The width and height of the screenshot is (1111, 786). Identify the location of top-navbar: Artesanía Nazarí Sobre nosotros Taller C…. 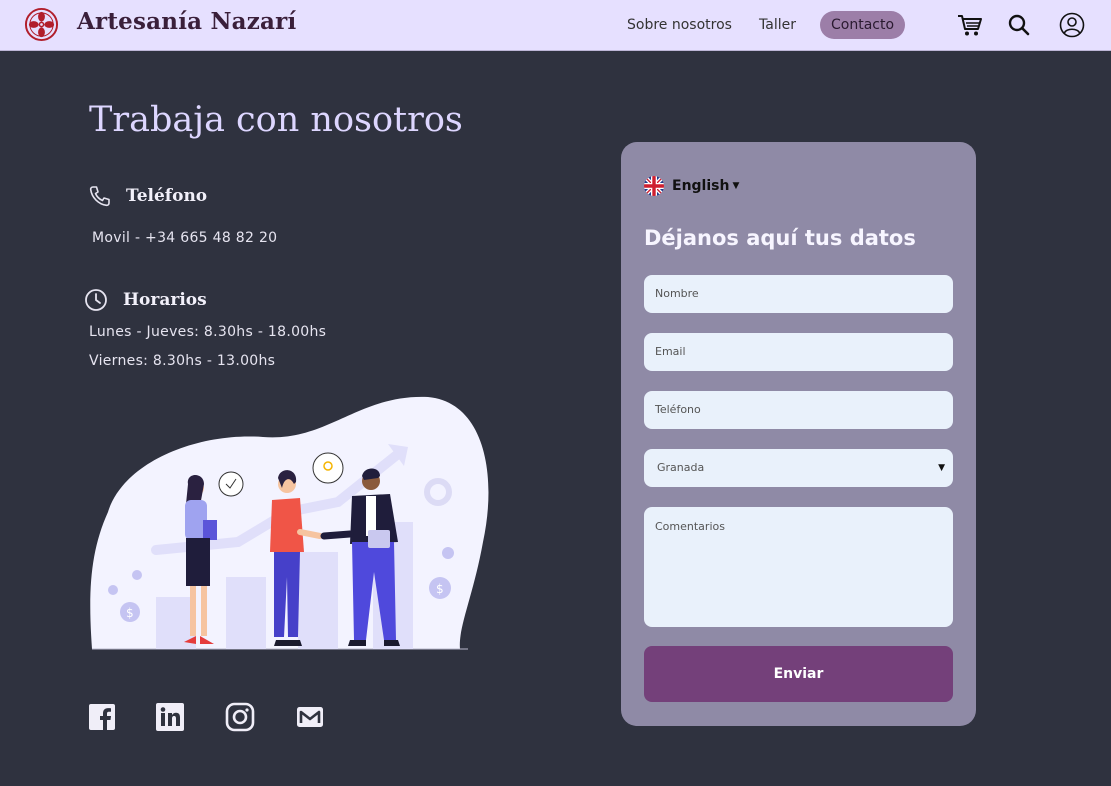
(555, 25).